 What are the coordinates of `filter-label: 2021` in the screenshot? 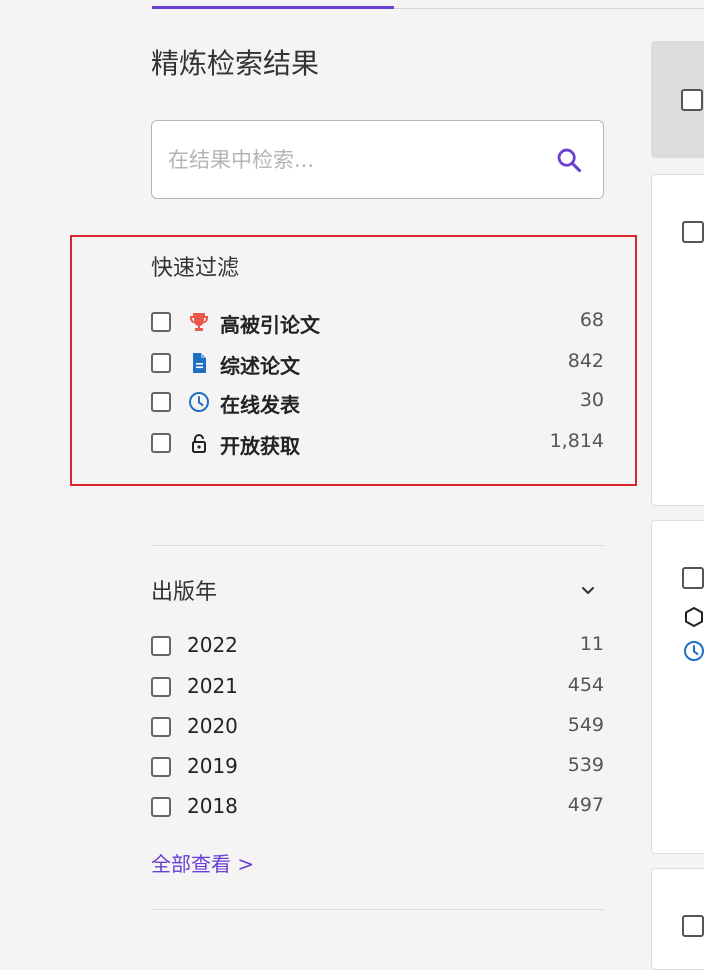 It's located at (212, 686).